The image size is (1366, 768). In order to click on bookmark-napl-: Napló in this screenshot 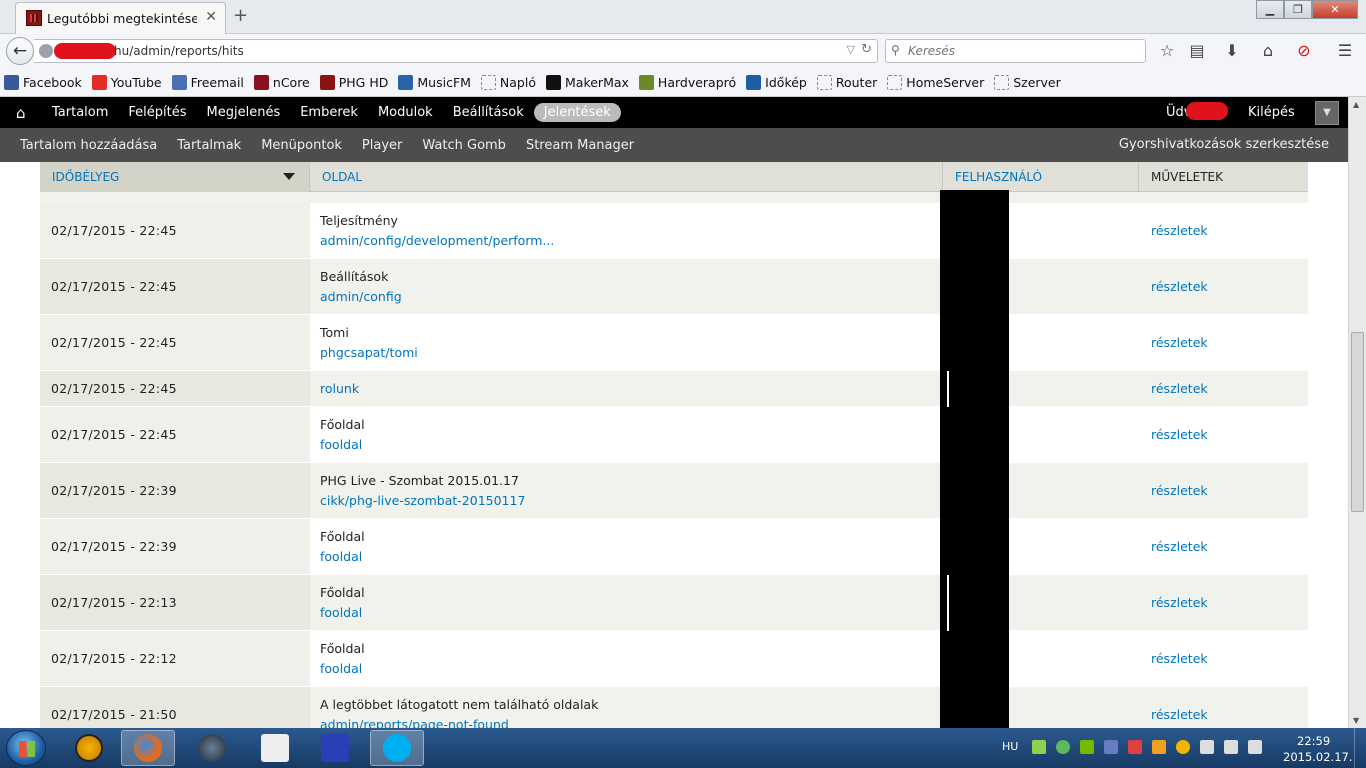, I will do `click(508, 82)`.